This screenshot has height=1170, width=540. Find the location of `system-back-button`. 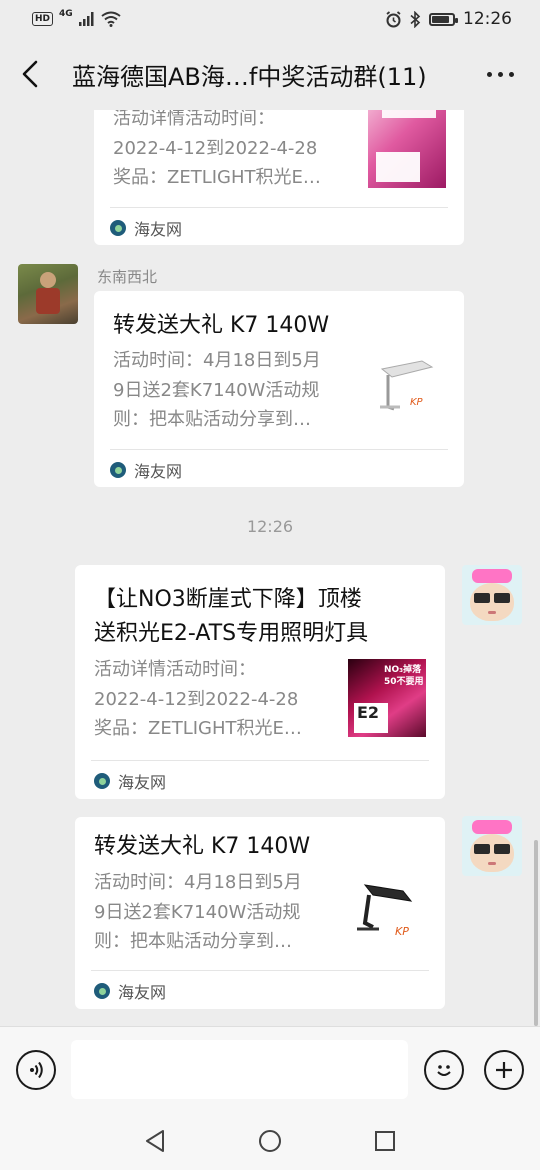

system-back-button is located at coordinates (155, 1141).